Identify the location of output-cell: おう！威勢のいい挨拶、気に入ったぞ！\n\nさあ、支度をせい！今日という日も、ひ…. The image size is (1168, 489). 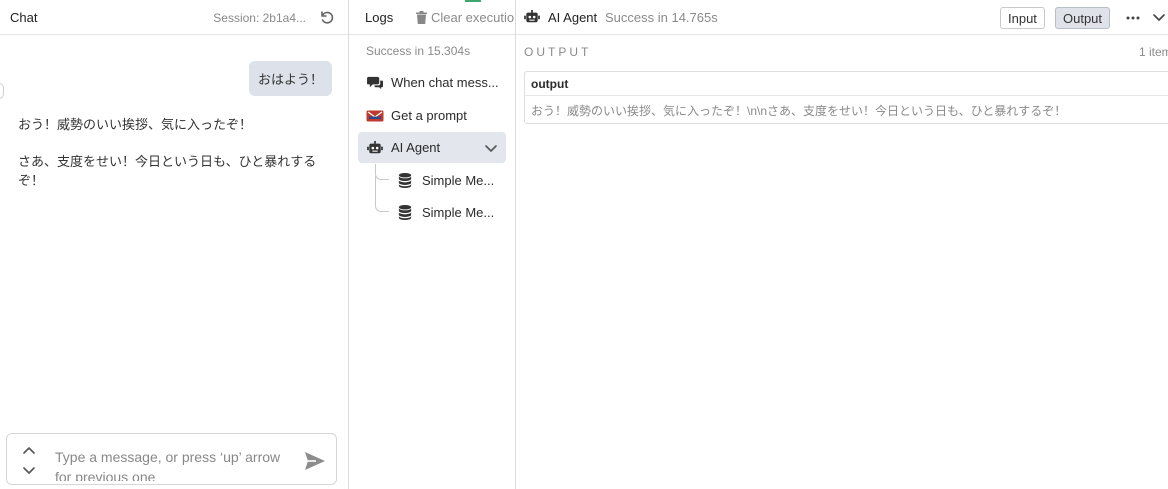
(846, 110).